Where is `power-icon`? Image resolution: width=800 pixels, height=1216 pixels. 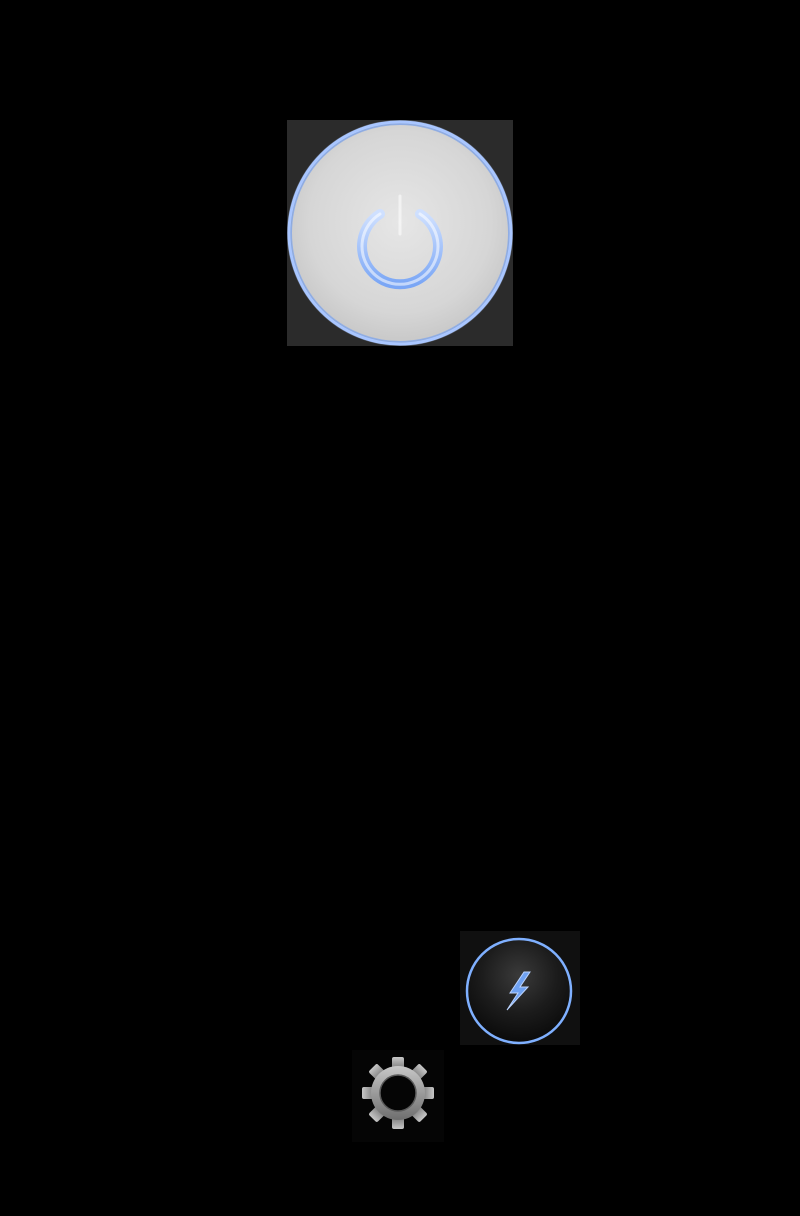
power-icon is located at coordinates (400, 233).